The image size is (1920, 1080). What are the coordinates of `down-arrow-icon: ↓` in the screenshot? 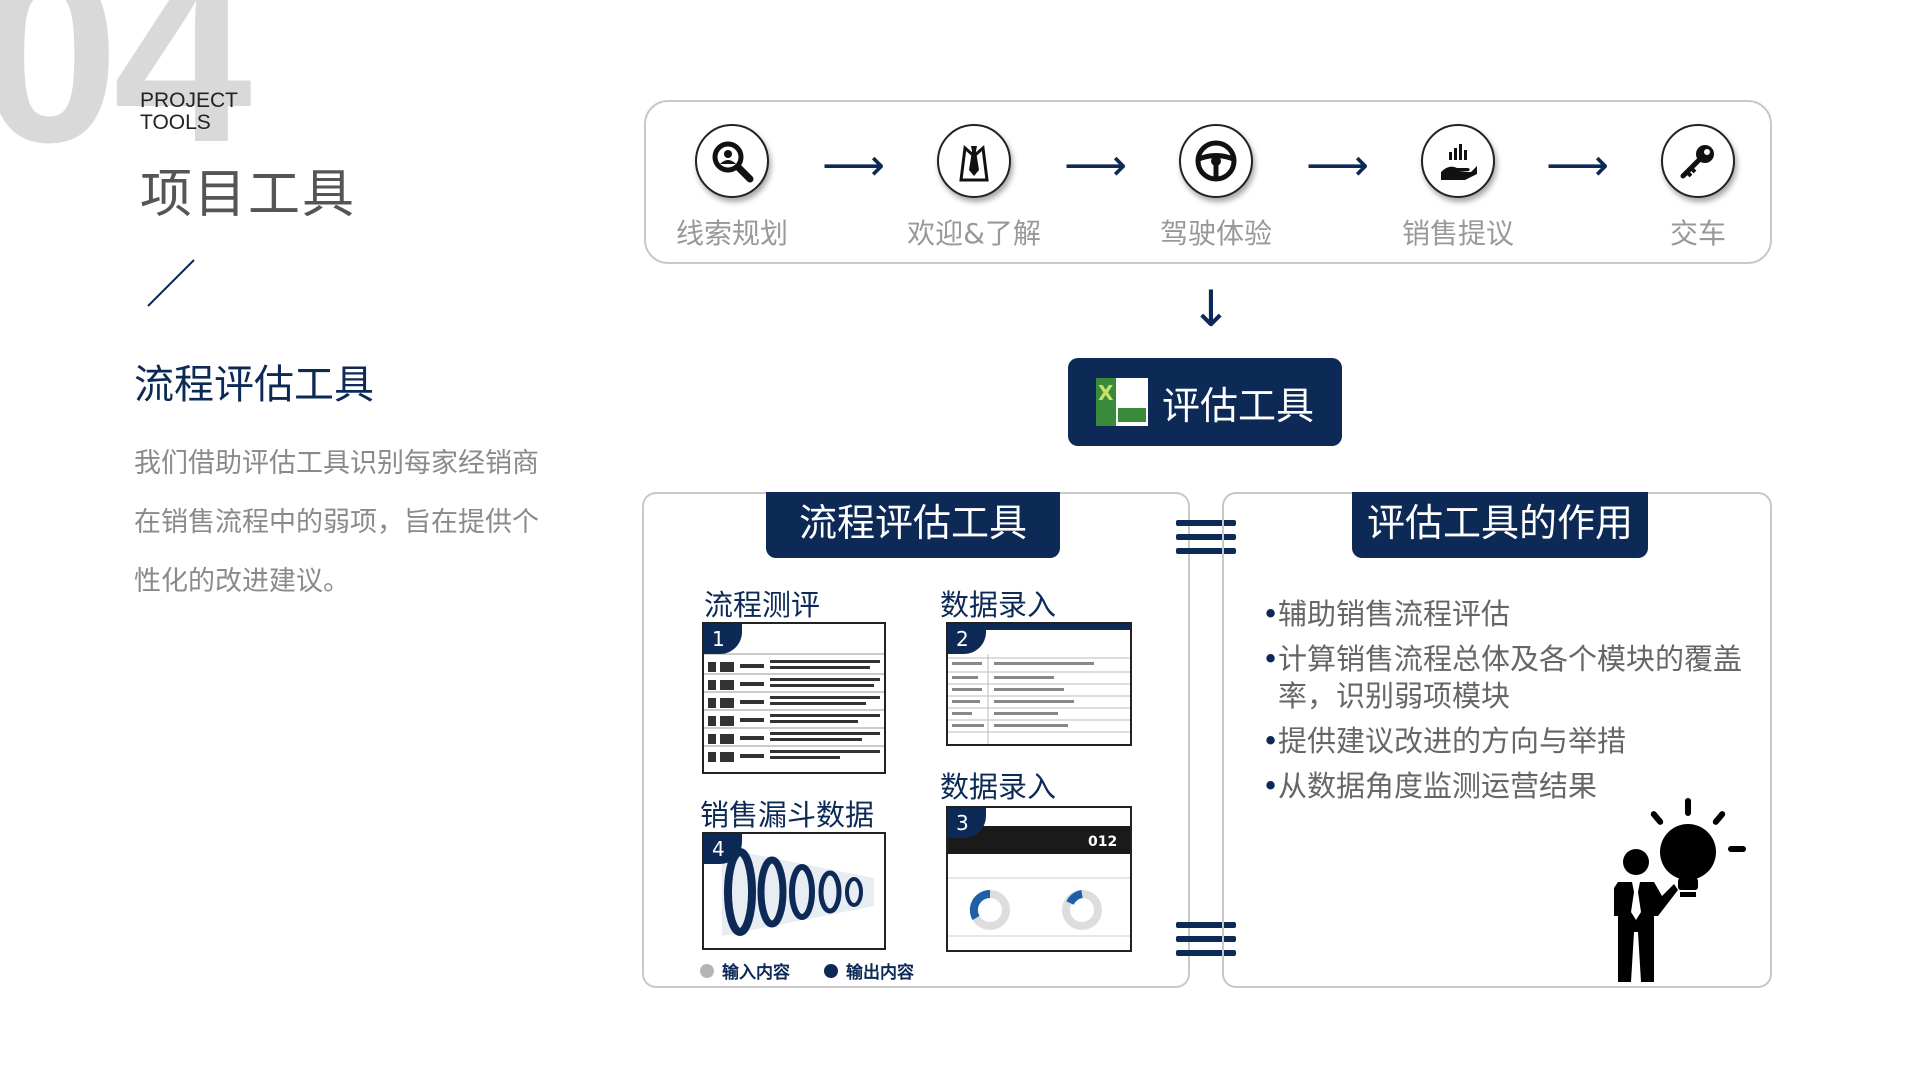 It's located at (1211, 309).